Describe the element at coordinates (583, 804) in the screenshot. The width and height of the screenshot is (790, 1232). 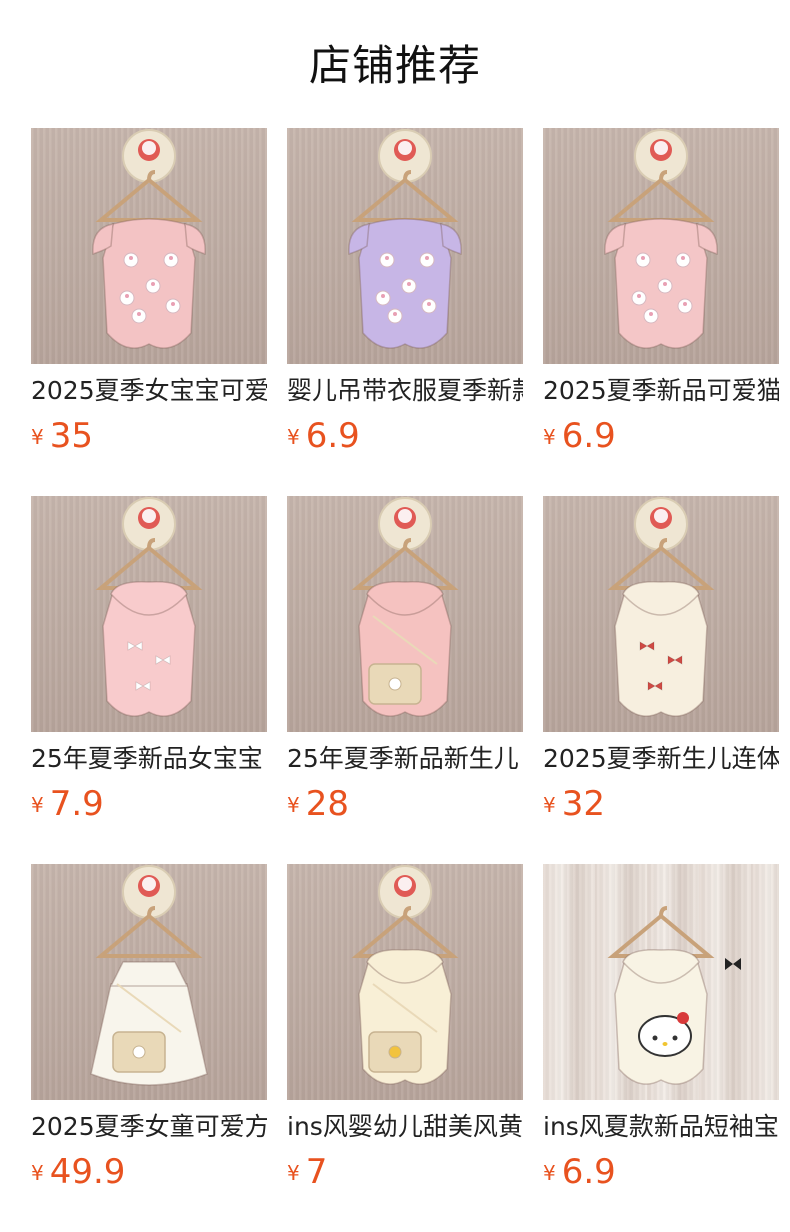
I see `price-value: 32` at that location.